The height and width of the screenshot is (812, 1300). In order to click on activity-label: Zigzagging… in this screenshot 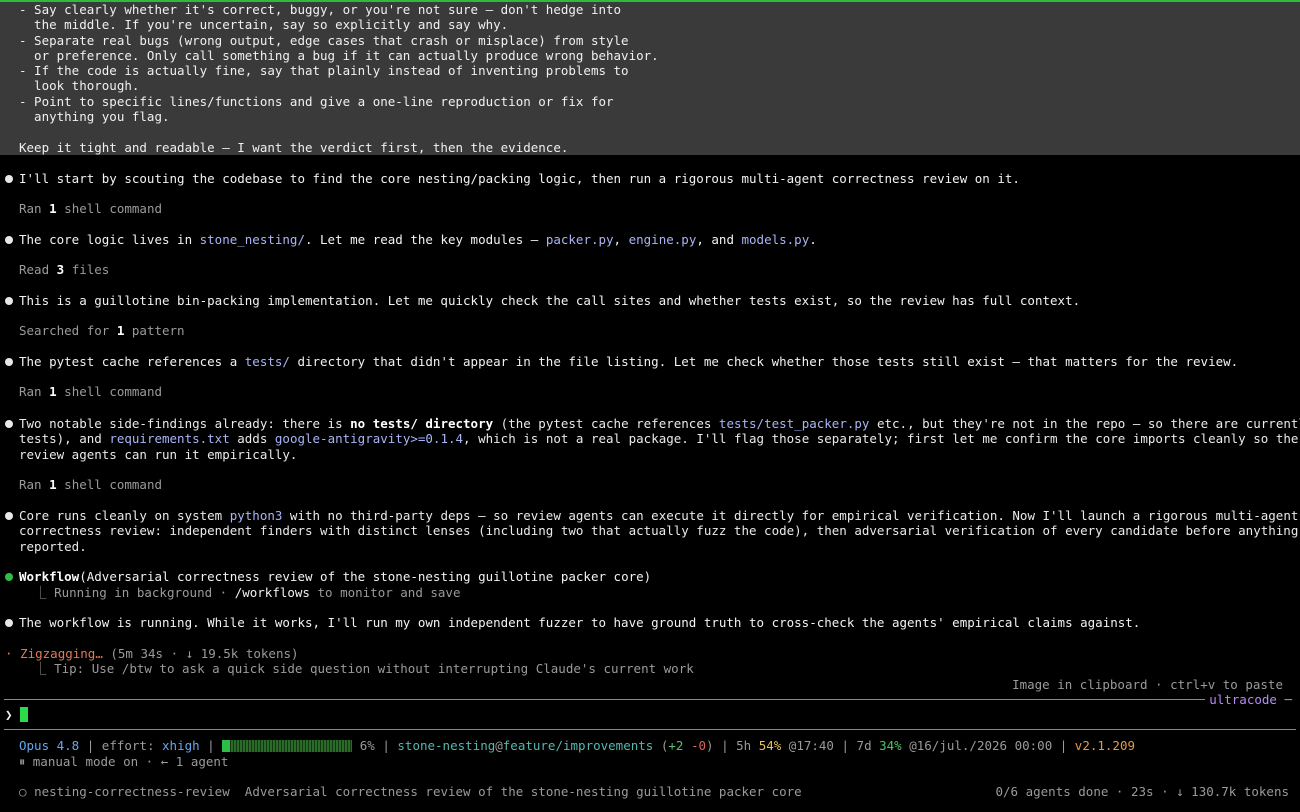, I will do `click(61, 653)`.